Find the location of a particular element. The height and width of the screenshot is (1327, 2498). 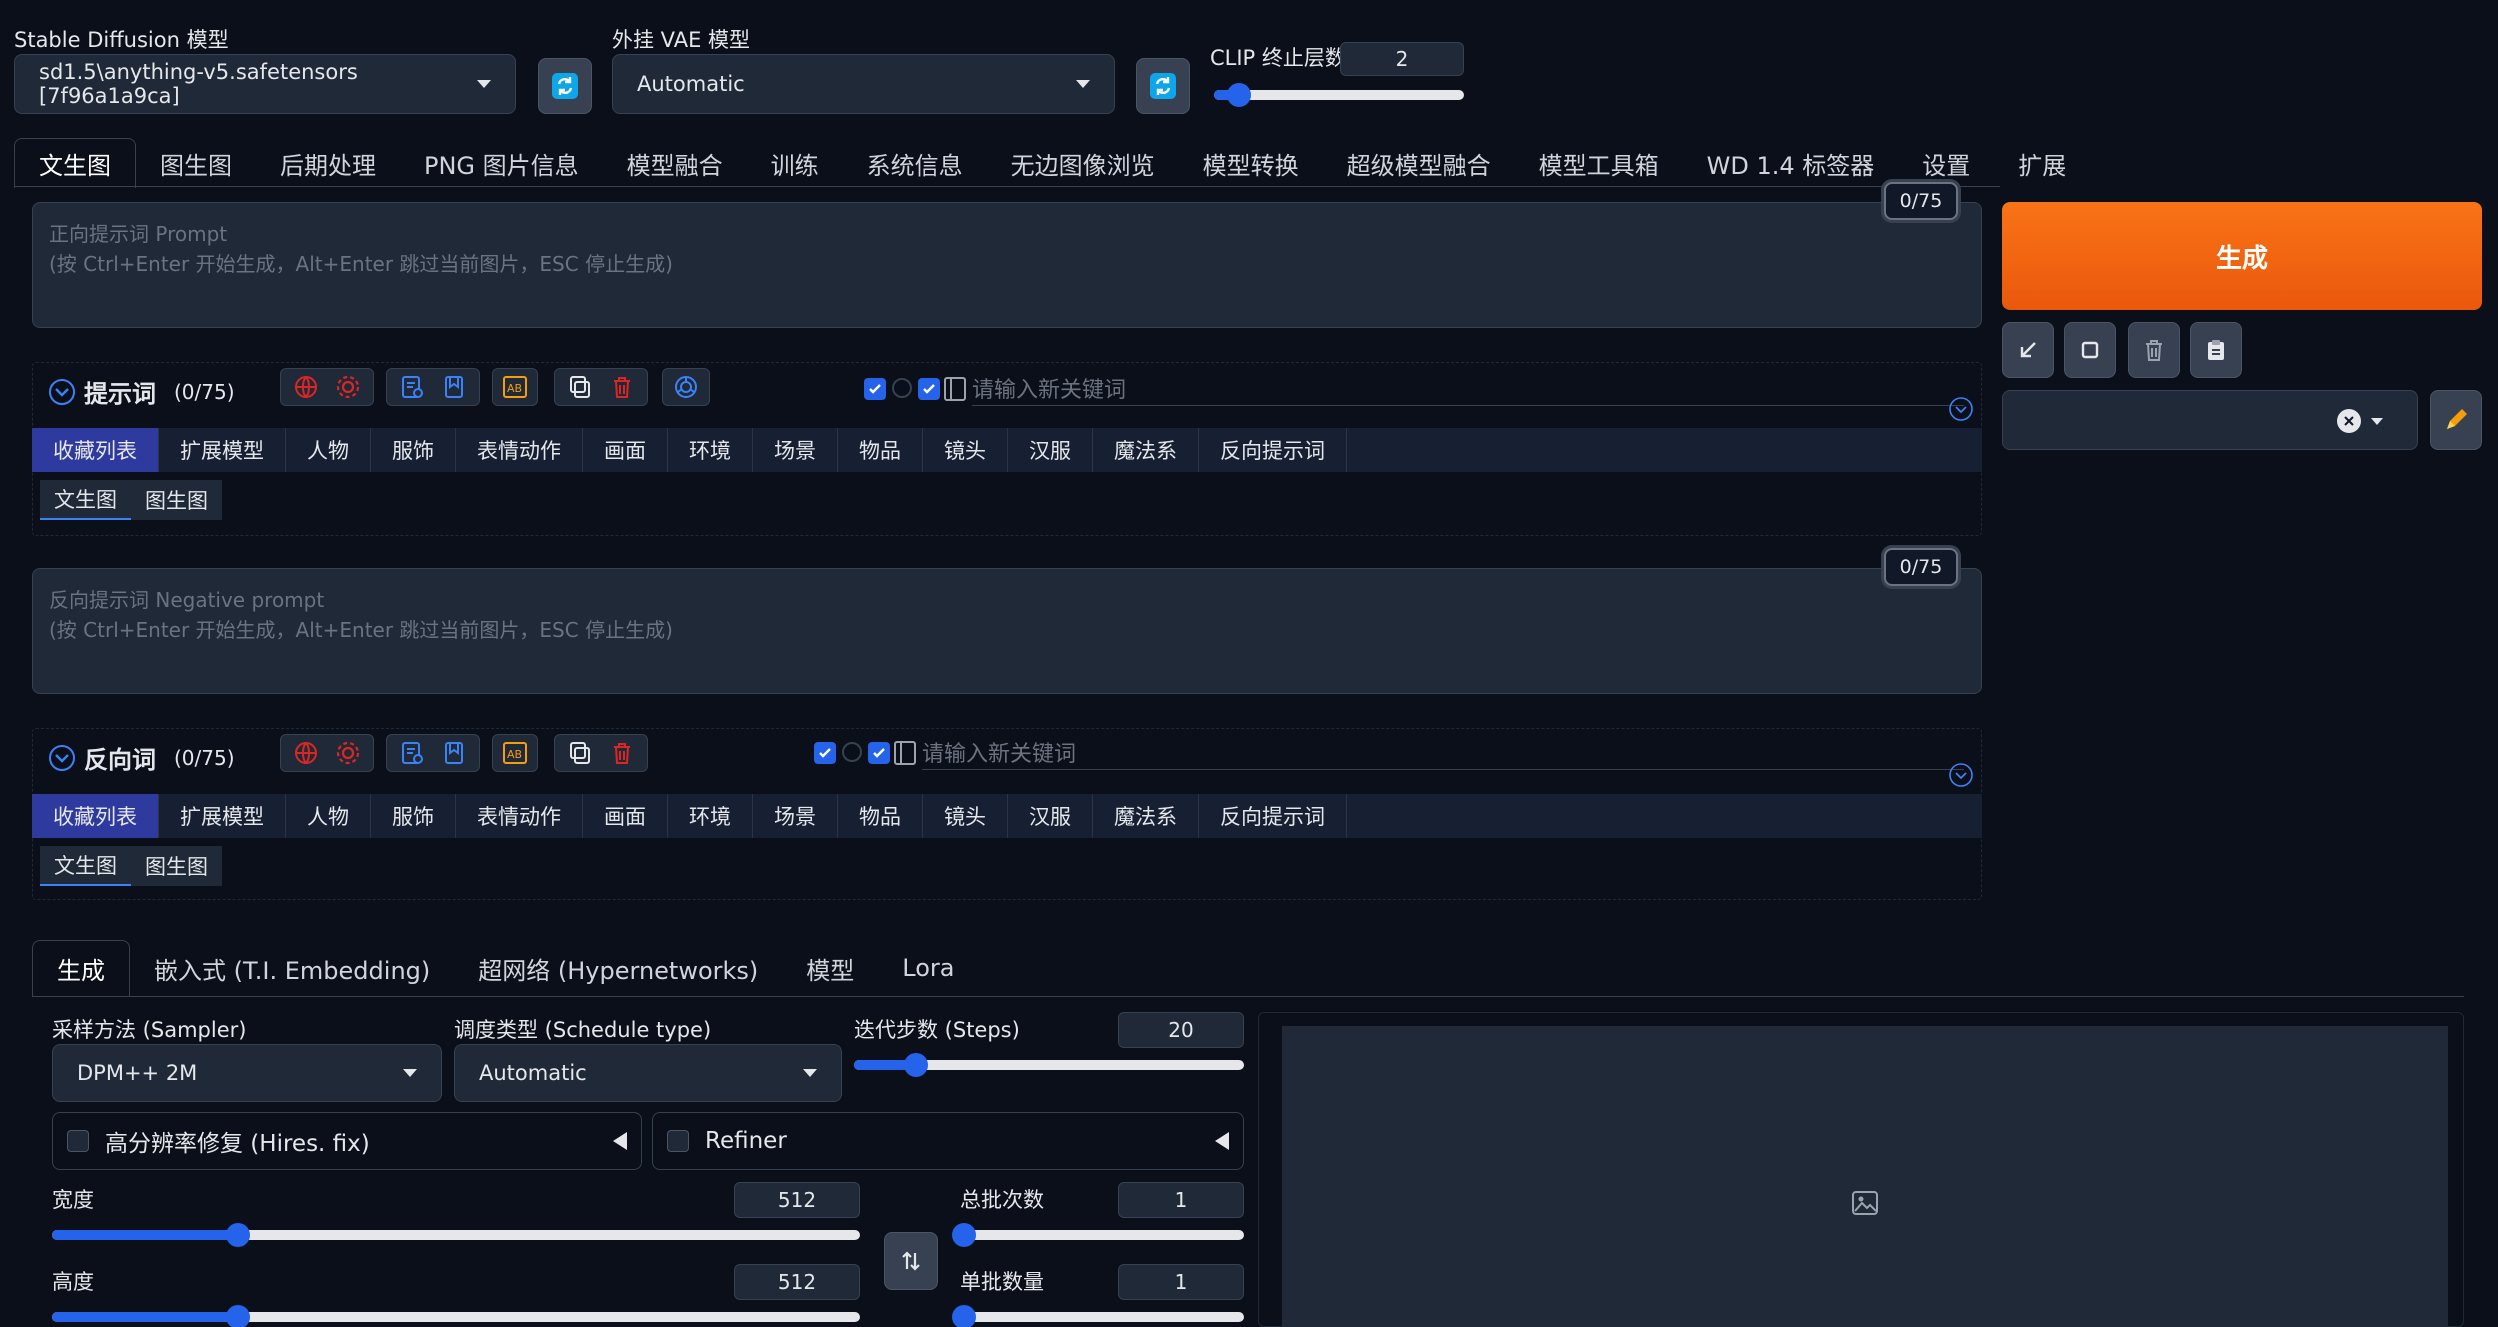

height-number-input: 512 is located at coordinates (797, 1282).